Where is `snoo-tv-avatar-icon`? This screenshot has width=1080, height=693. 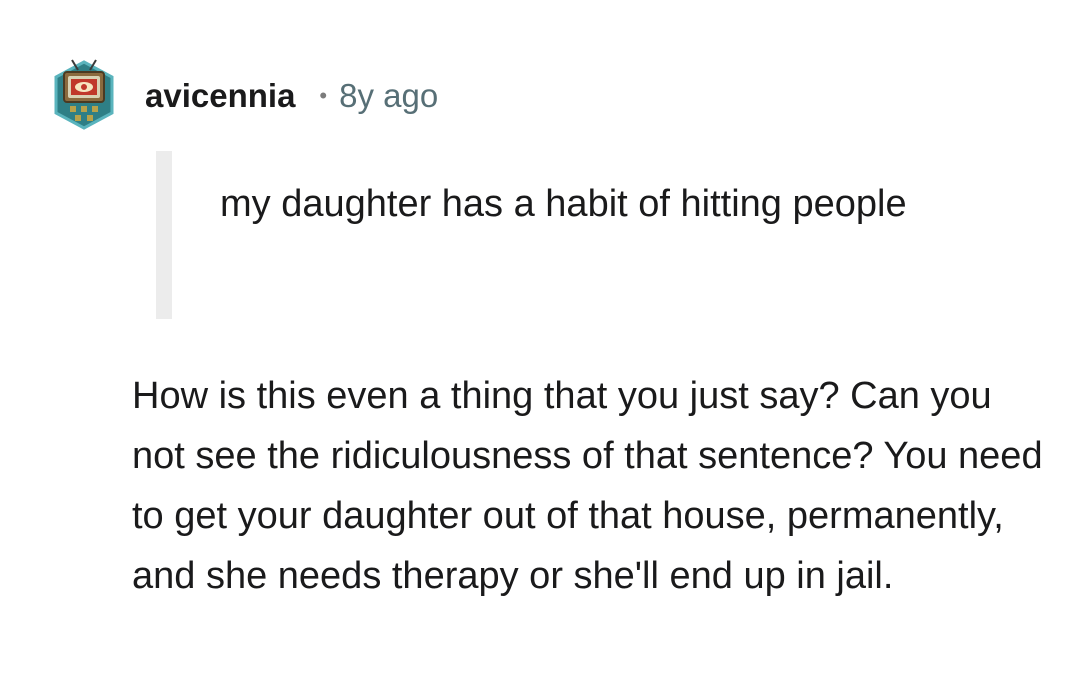
snoo-tv-avatar-icon is located at coordinates (84, 94).